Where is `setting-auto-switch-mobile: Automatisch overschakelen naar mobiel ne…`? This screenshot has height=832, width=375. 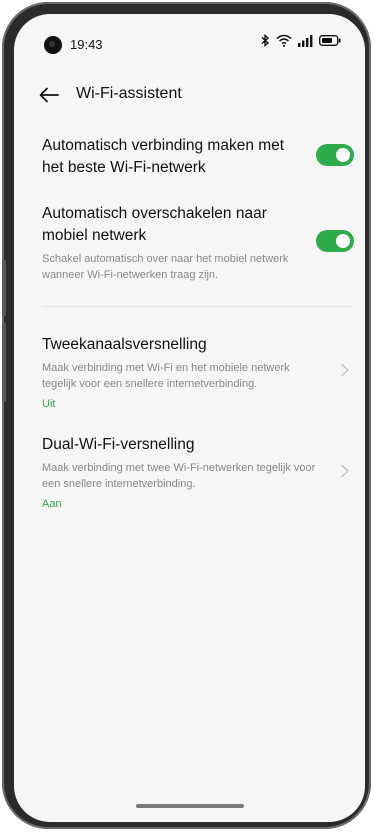
setting-auto-switch-mobile: Automatisch overschakelen naar mobiel ne… is located at coordinates (197, 243).